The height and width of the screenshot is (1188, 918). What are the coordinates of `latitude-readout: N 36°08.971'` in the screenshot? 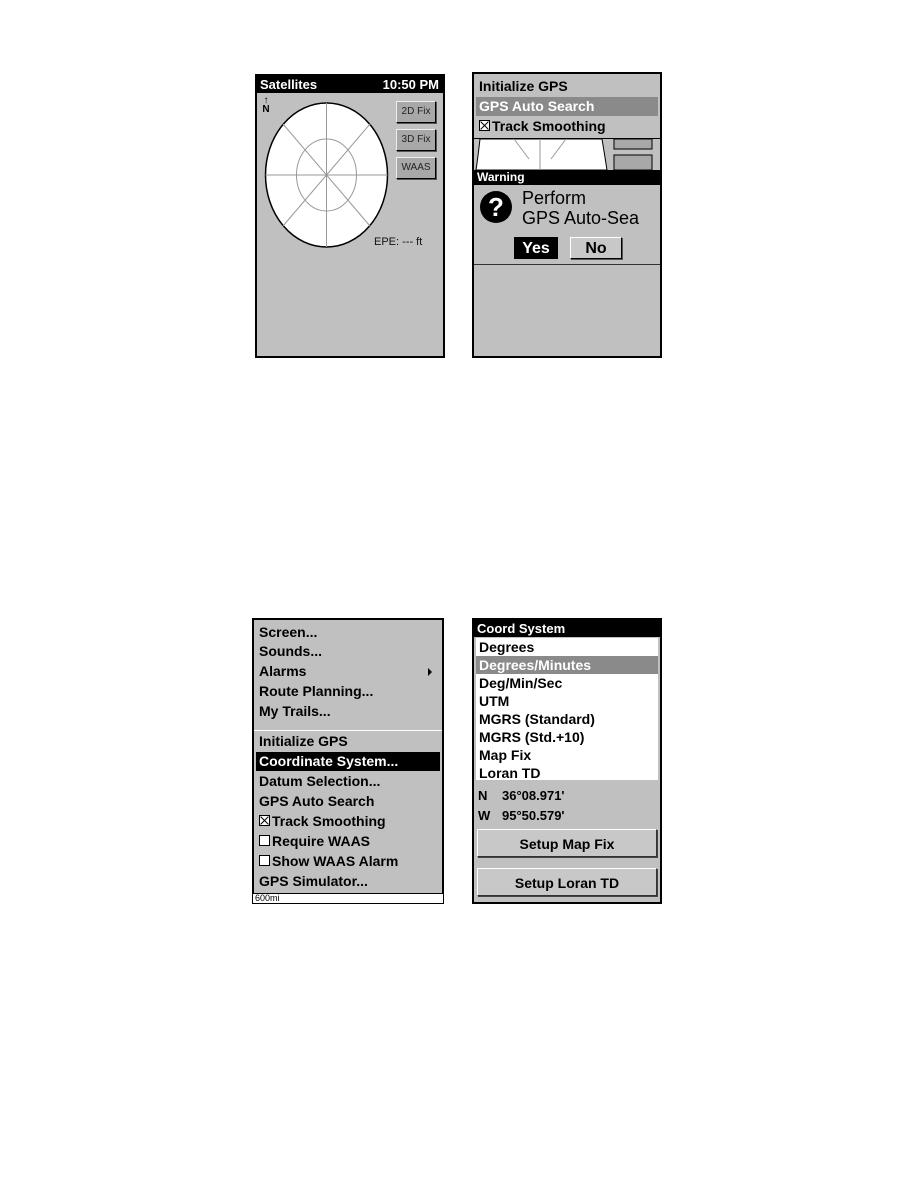 It's located at (521, 795).